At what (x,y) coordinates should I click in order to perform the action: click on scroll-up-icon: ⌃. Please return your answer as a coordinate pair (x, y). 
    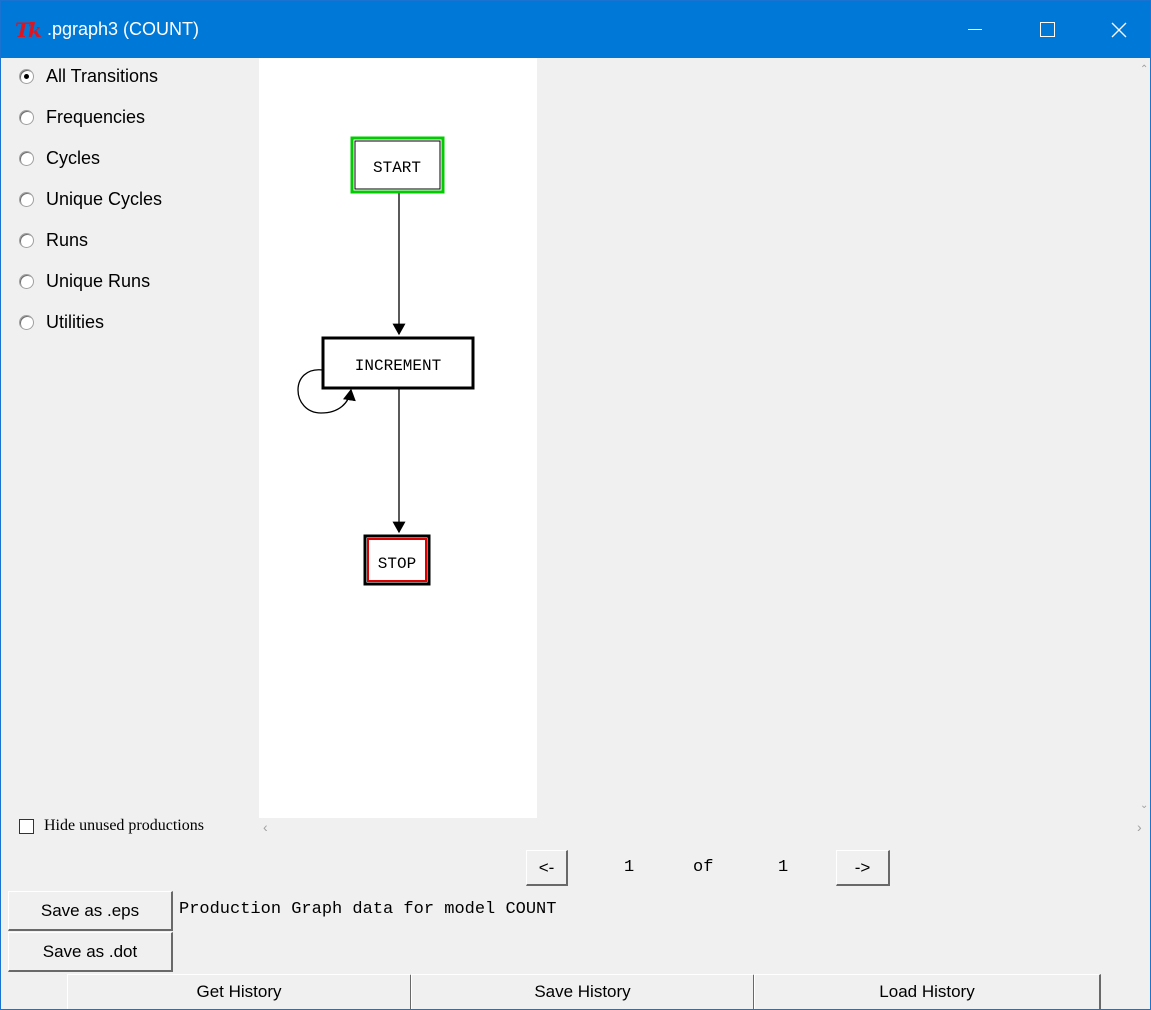
    Looking at the image, I should click on (1144, 69).